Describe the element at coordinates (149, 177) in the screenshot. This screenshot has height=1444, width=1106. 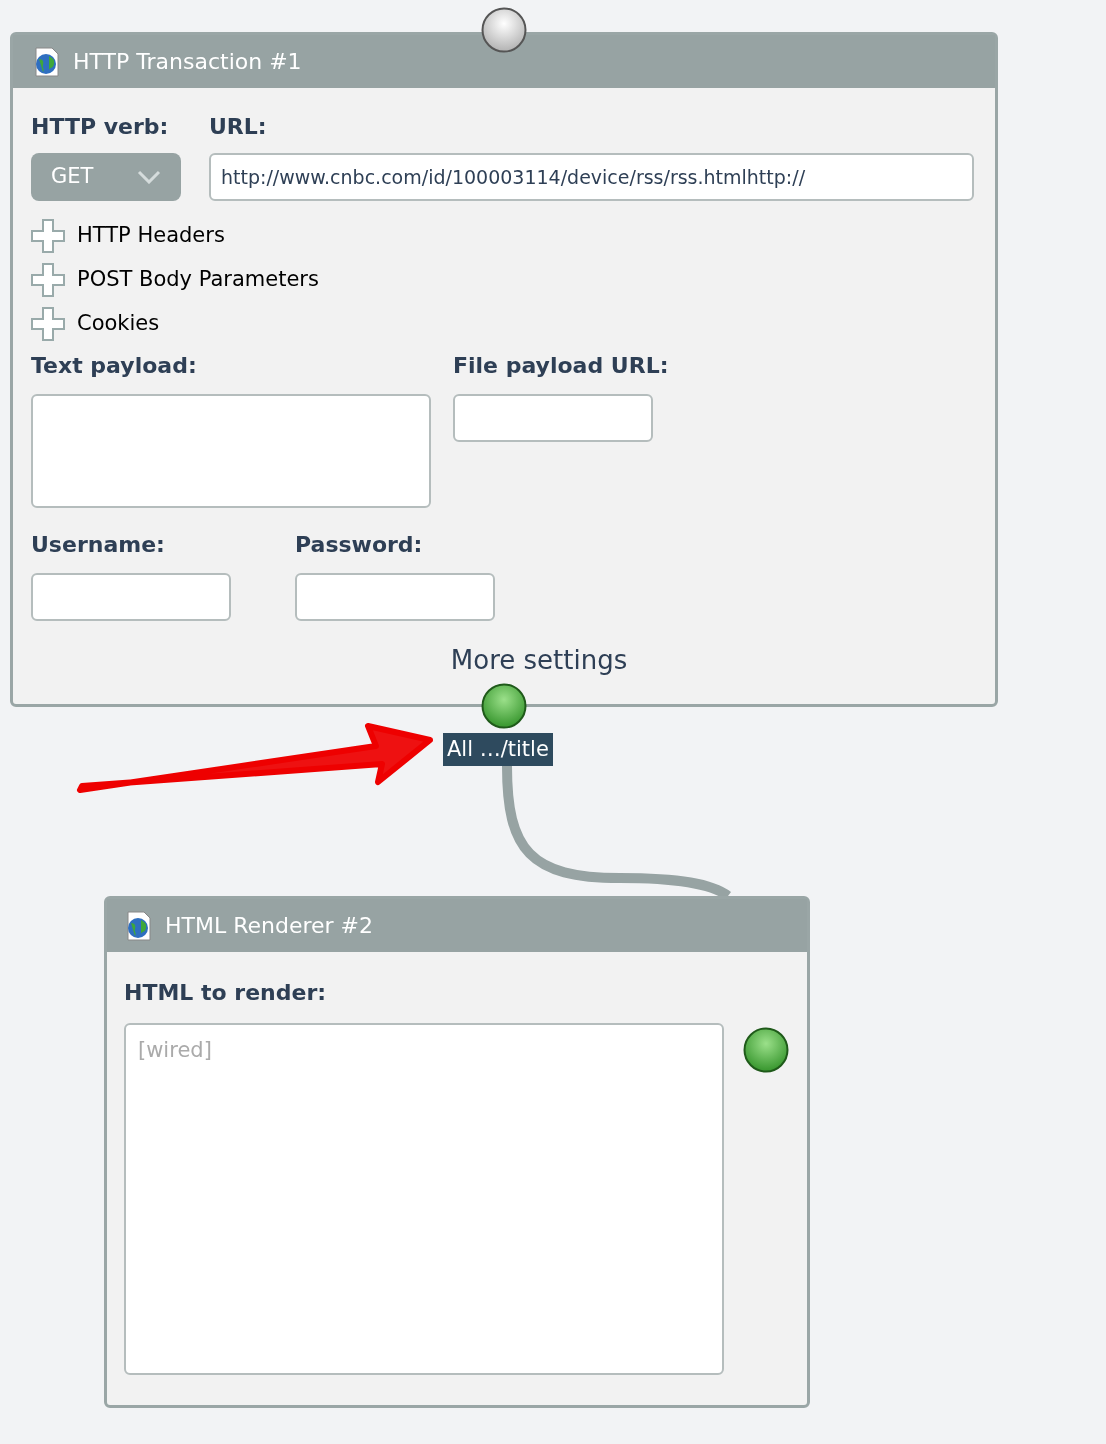
I see `caret-icon` at that location.